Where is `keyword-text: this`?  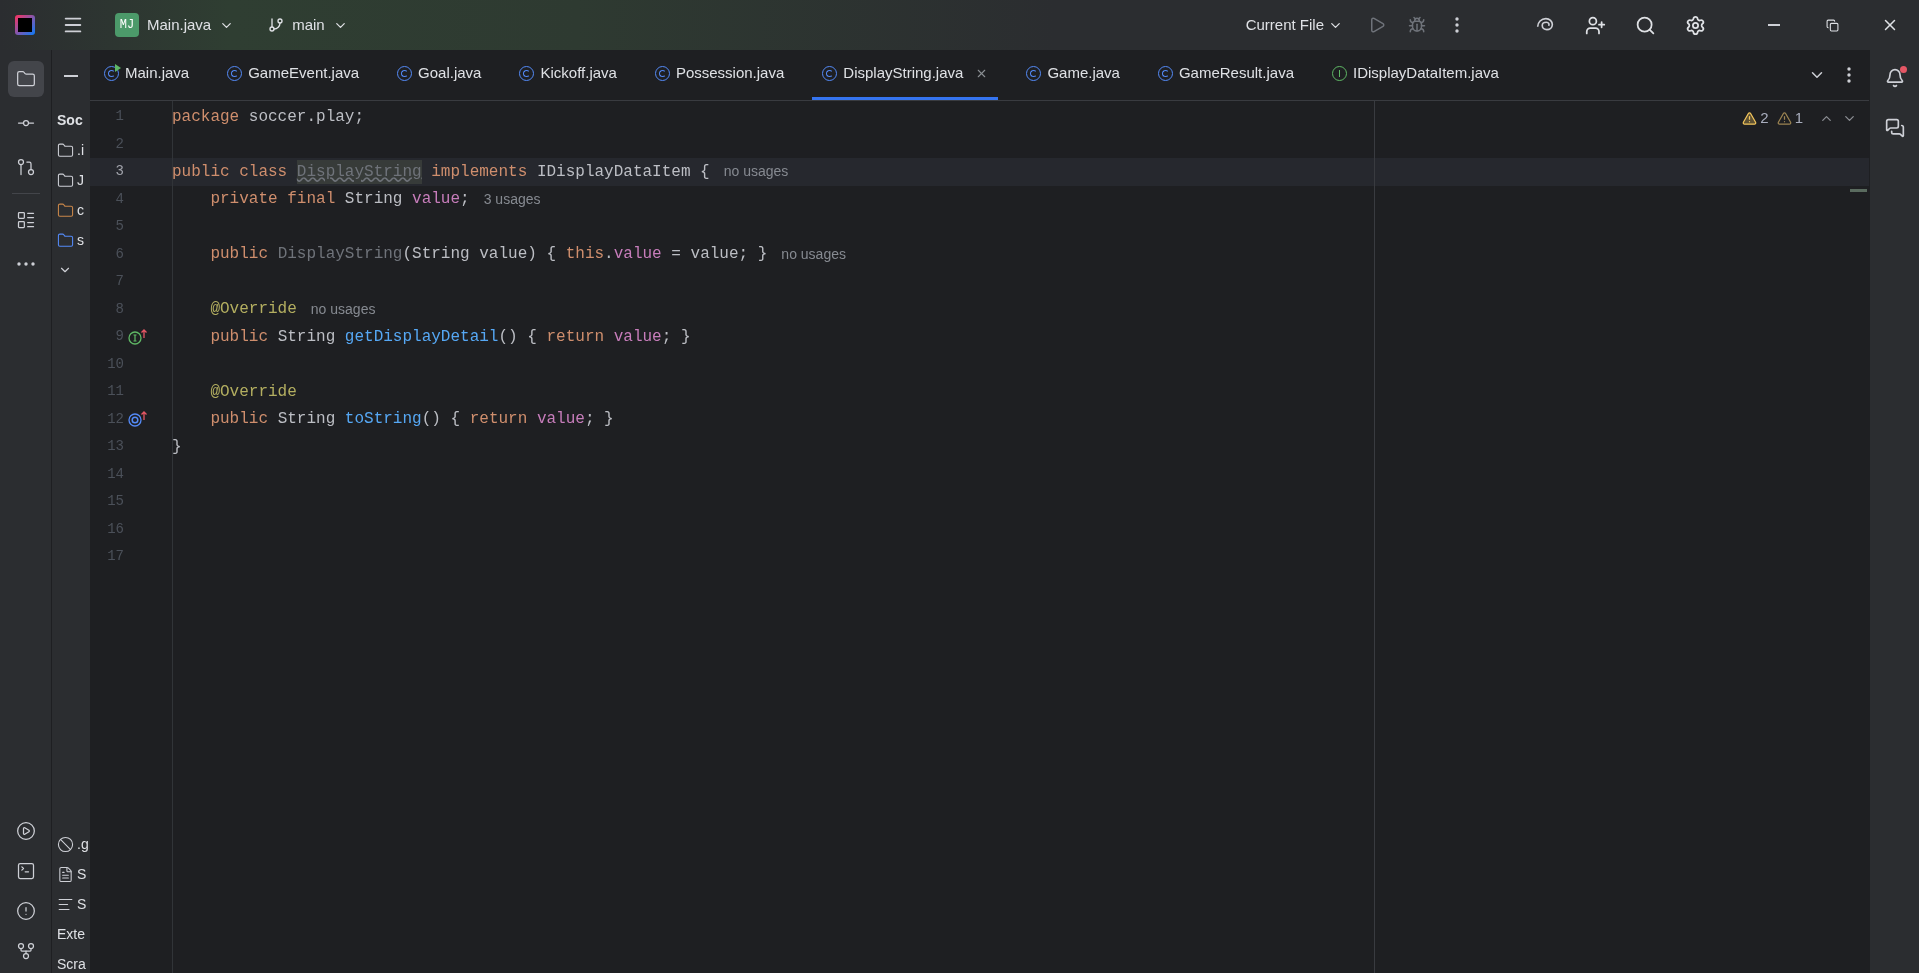
keyword-text: this is located at coordinates (585, 255).